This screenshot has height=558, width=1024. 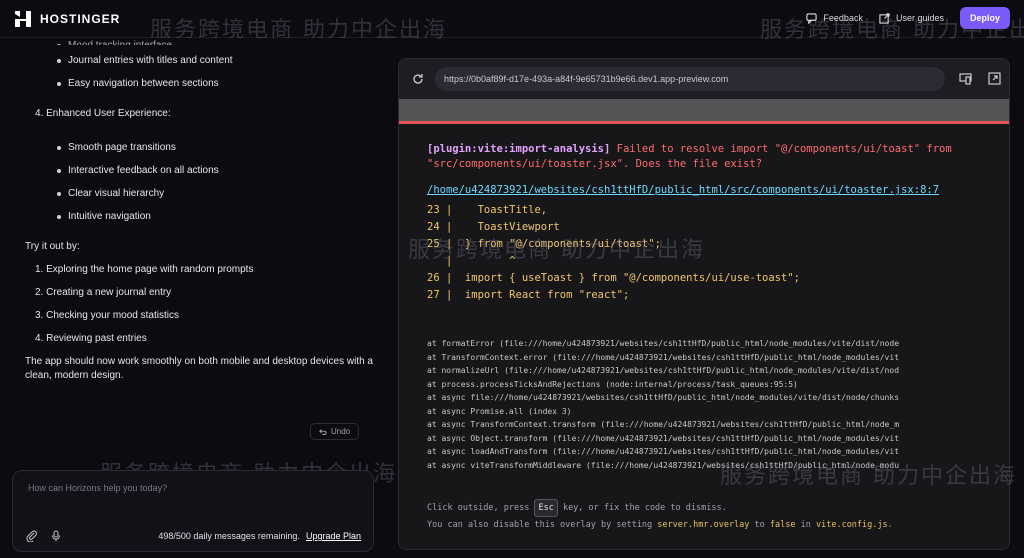 What do you see at coordinates (481, 508) in the screenshot?
I see `tip-text: Click outside, press` at bounding box center [481, 508].